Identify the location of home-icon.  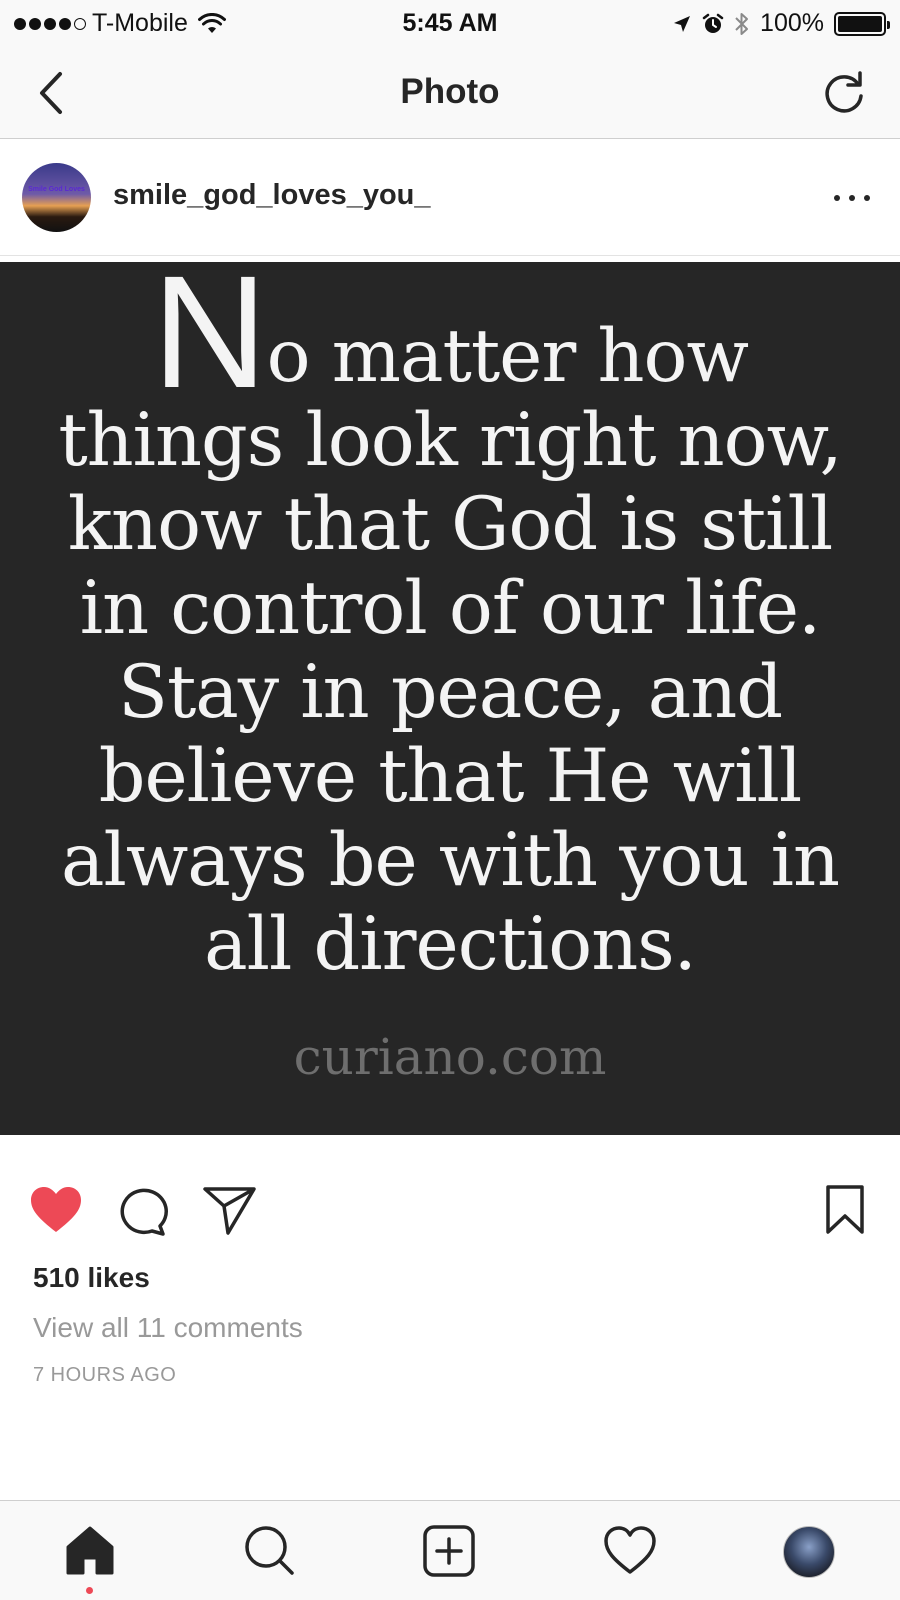
(90, 1551).